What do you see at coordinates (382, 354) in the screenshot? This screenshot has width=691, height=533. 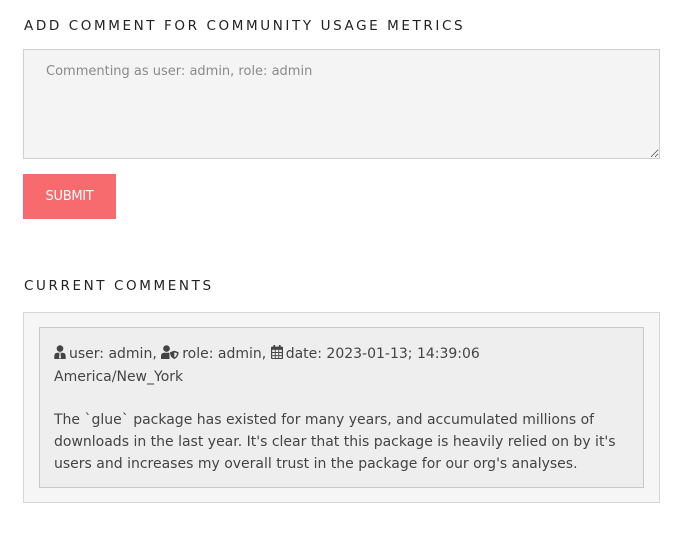 I see `comment-date: date: 2023-01-13; 14:39:06` at bounding box center [382, 354].